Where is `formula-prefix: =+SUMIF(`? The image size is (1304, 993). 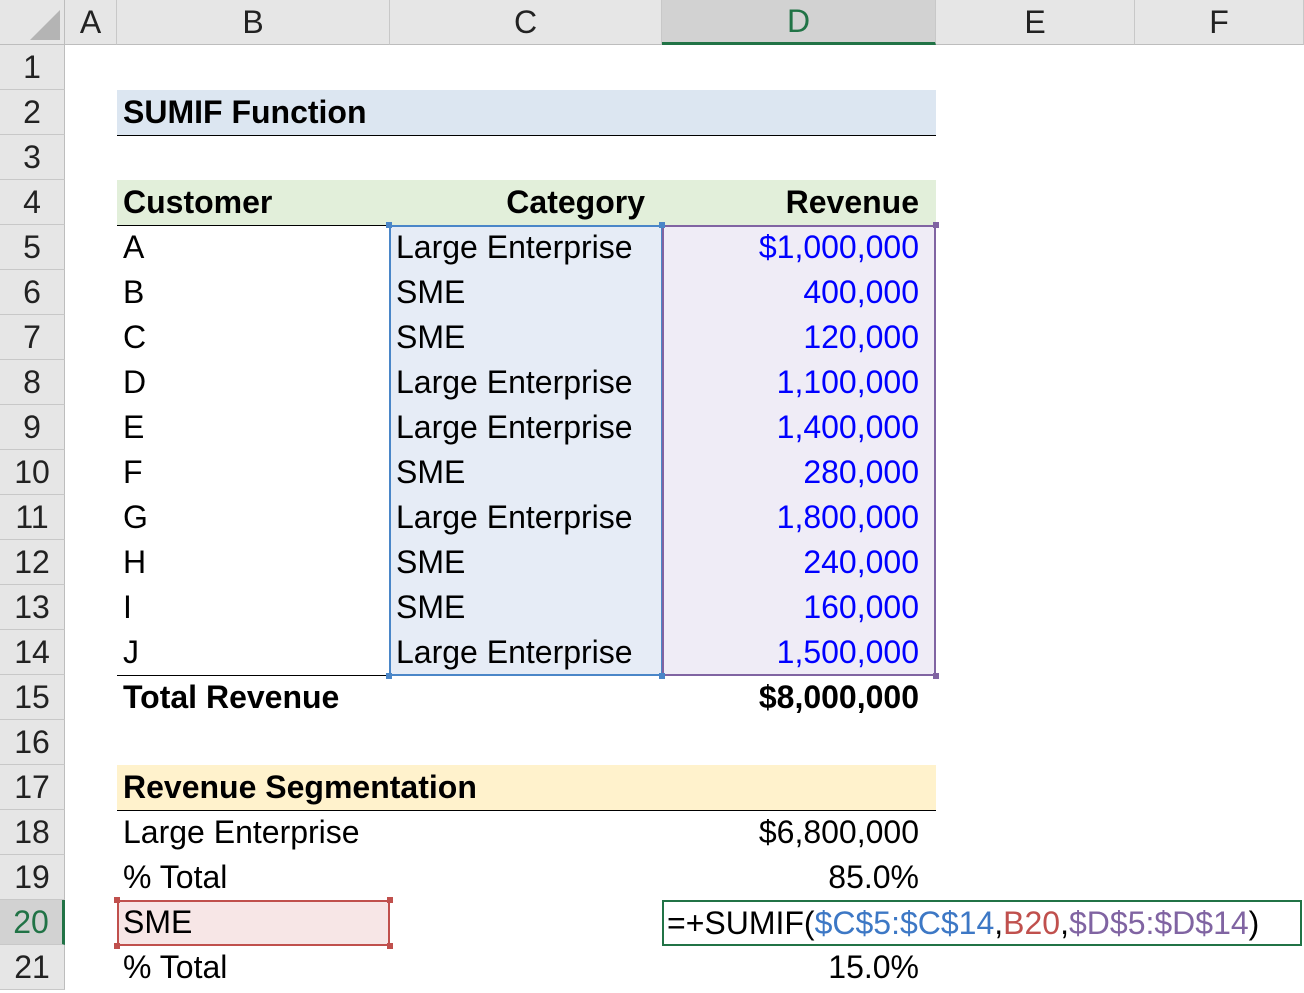 formula-prefix: =+SUMIF( is located at coordinates (741, 923).